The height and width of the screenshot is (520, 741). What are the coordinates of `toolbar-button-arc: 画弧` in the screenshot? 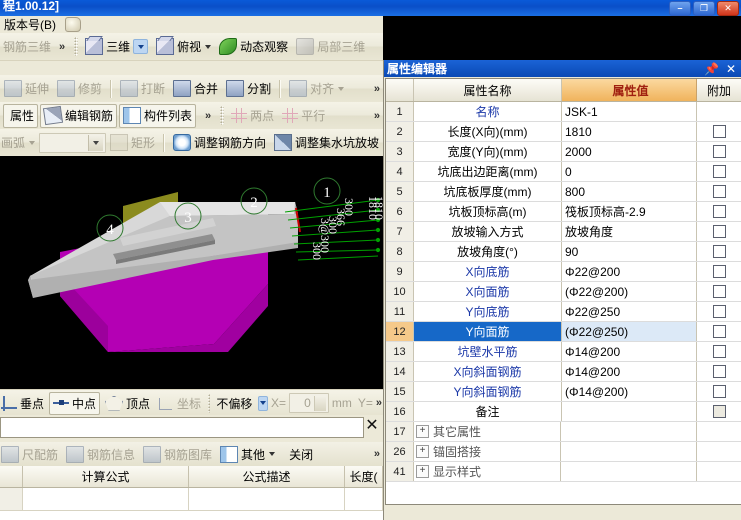 It's located at (19, 143).